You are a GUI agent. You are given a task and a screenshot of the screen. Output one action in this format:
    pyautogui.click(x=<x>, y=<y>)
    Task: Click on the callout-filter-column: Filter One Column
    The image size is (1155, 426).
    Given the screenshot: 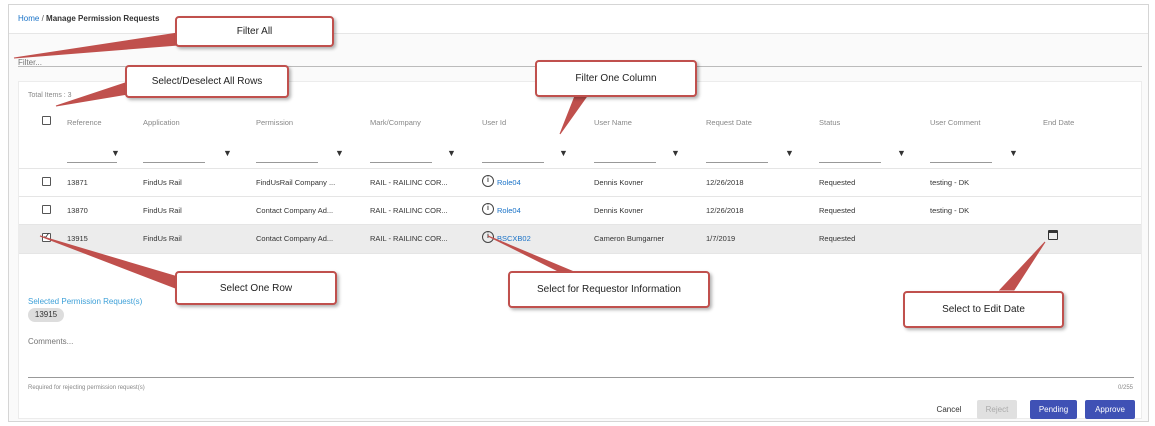 What is the action you would take?
    pyautogui.click(x=616, y=78)
    